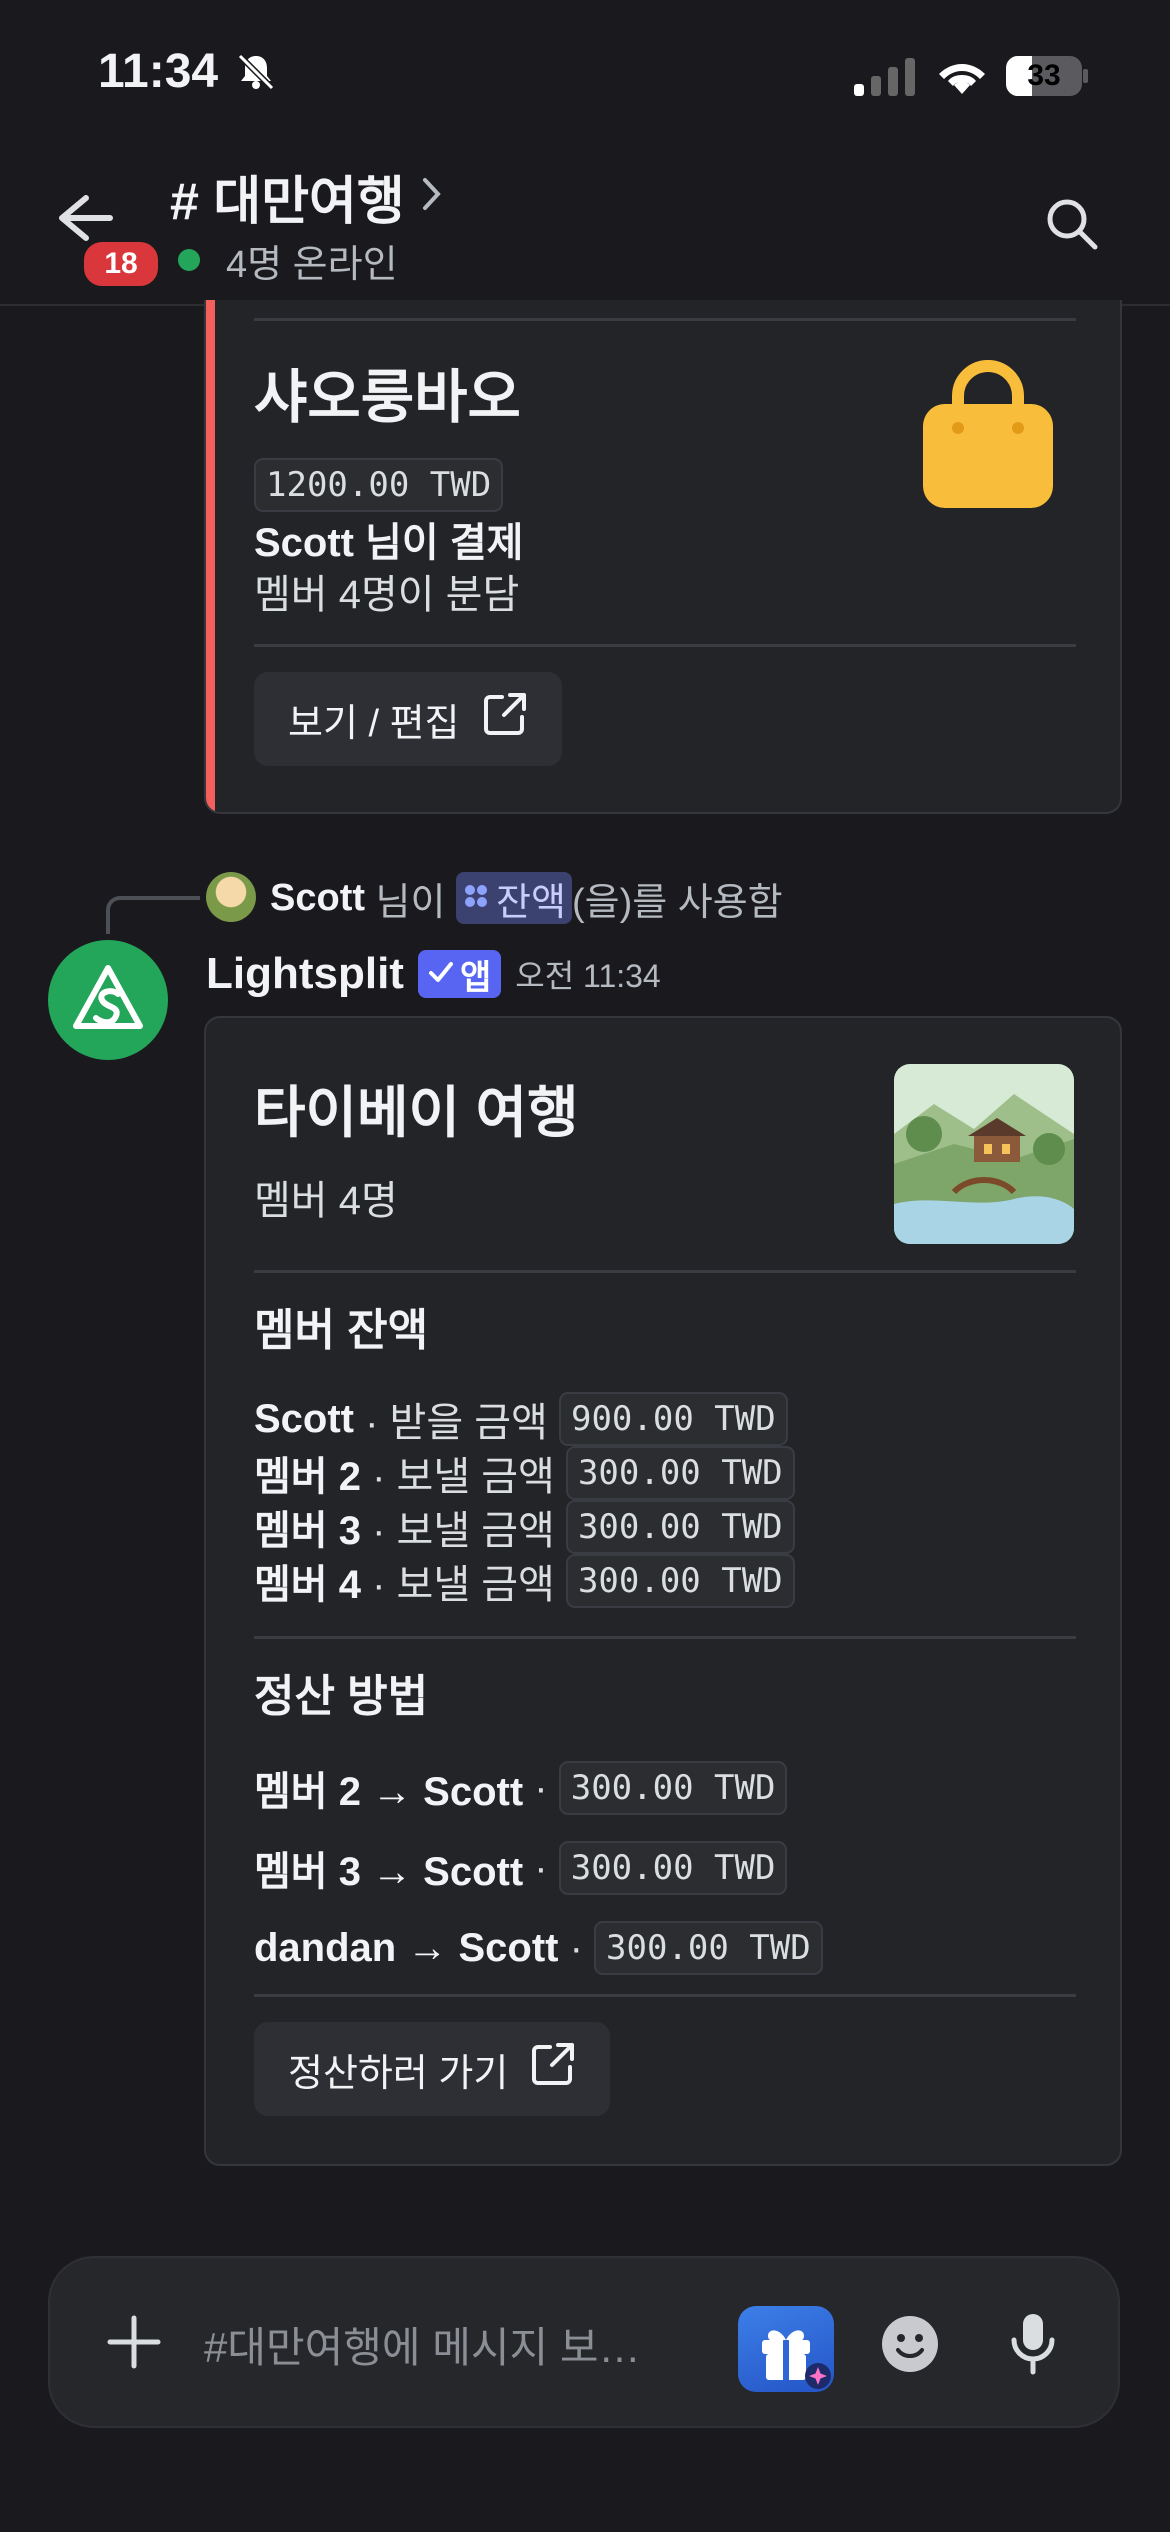 This screenshot has height=2532, width=1170. Describe the element at coordinates (1072, 226) in the screenshot. I see `search-icon` at that location.